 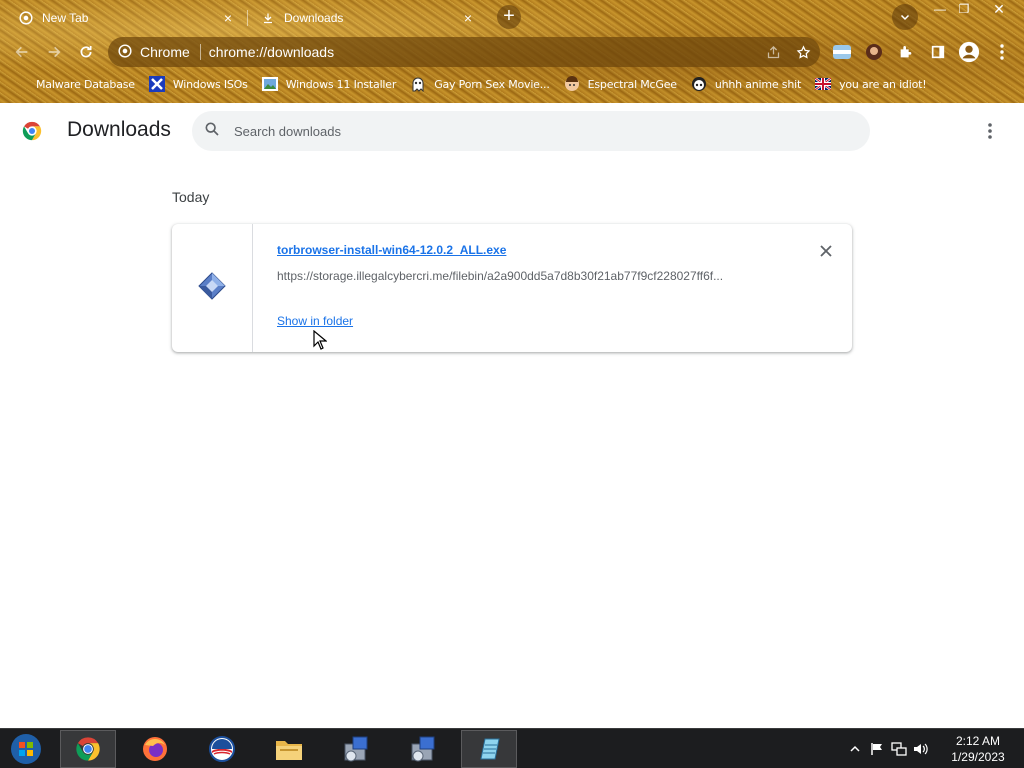 What do you see at coordinates (65, 18) in the screenshot?
I see `tab-title: New Tab` at bounding box center [65, 18].